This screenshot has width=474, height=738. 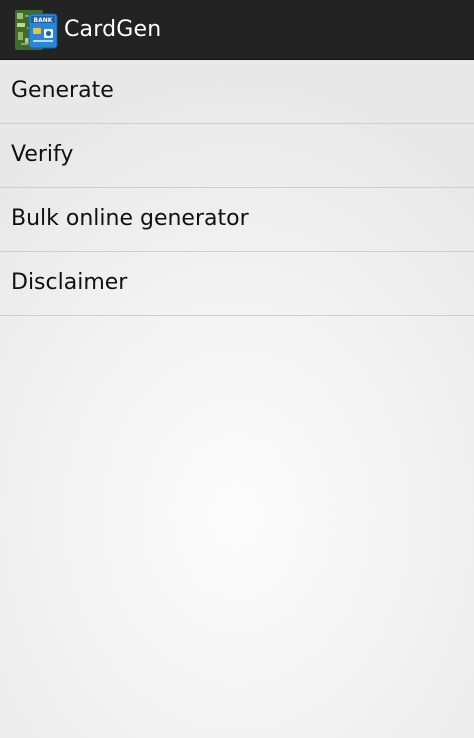 What do you see at coordinates (113, 29) in the screenshot?
I see `app-title: CardGen` at bounding box center [113, 29].